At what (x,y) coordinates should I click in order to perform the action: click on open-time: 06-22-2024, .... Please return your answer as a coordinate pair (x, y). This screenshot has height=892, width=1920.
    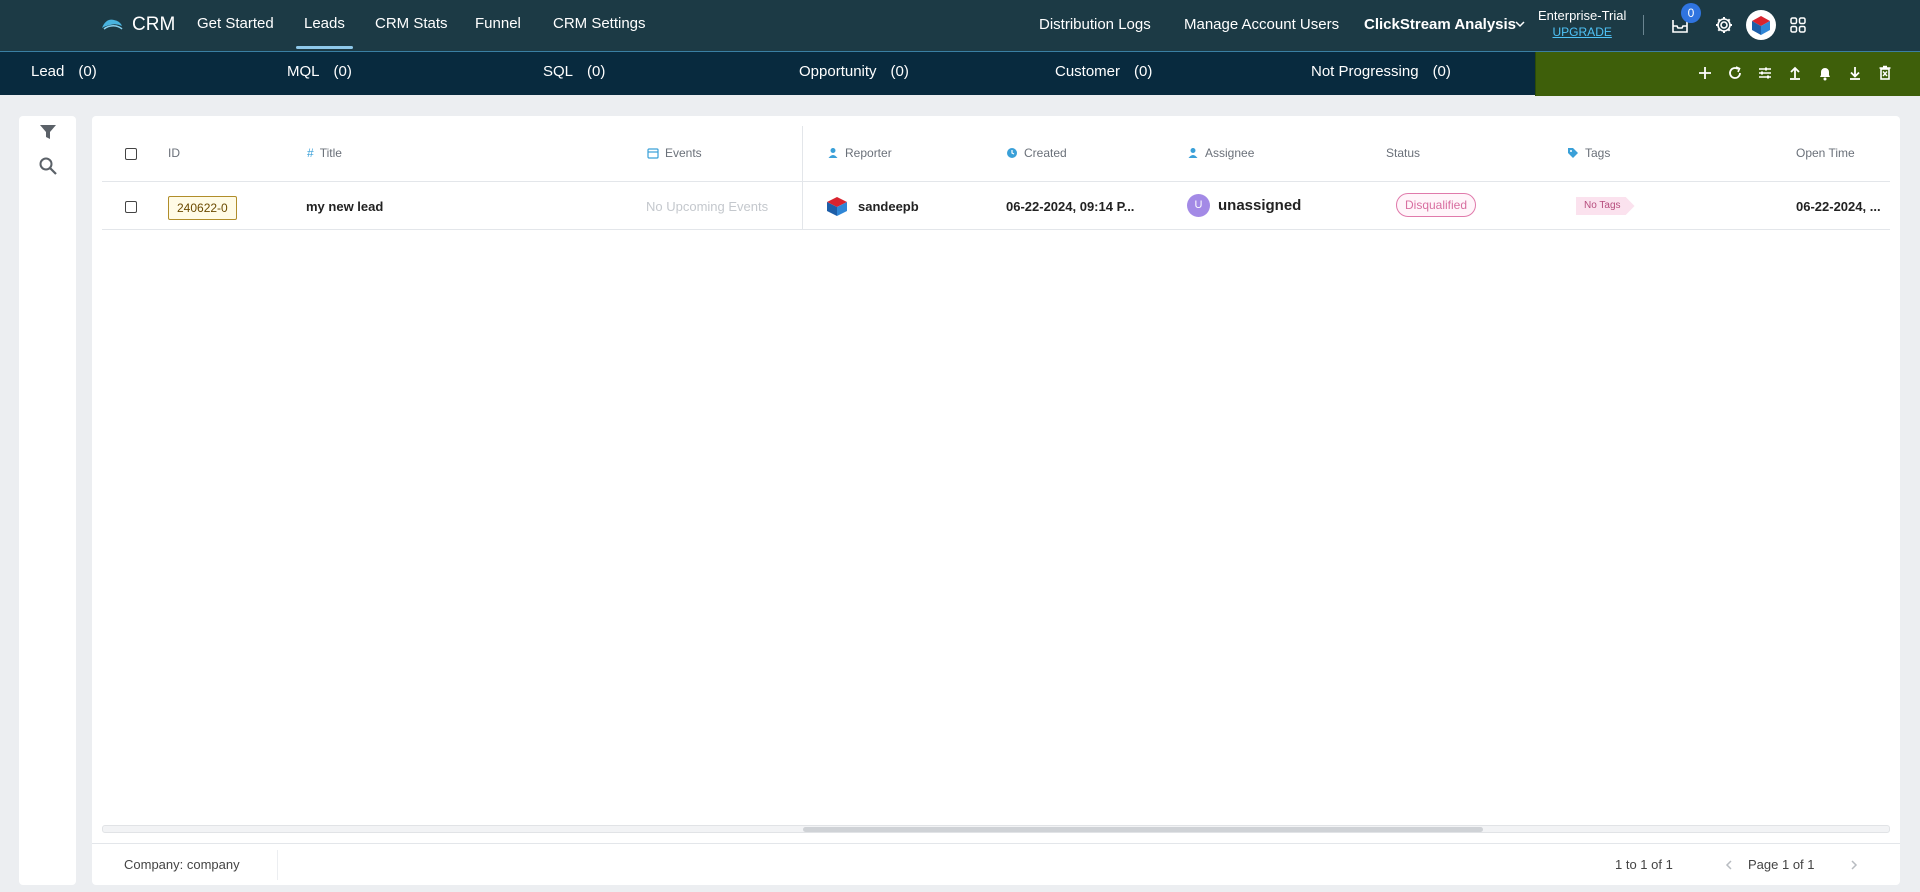
    Looking at the image, I should click on (1838, 206).